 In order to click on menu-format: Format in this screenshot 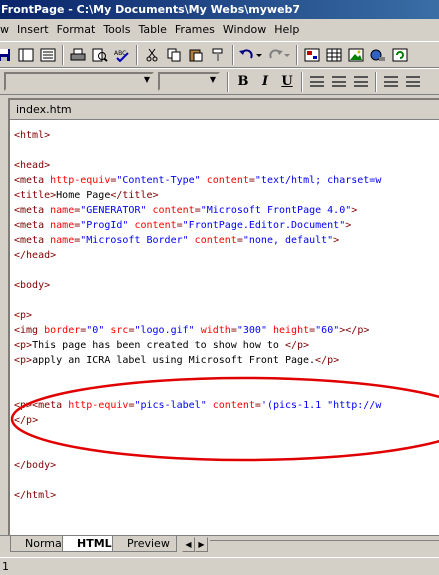, I will do `click(76, 30)`.